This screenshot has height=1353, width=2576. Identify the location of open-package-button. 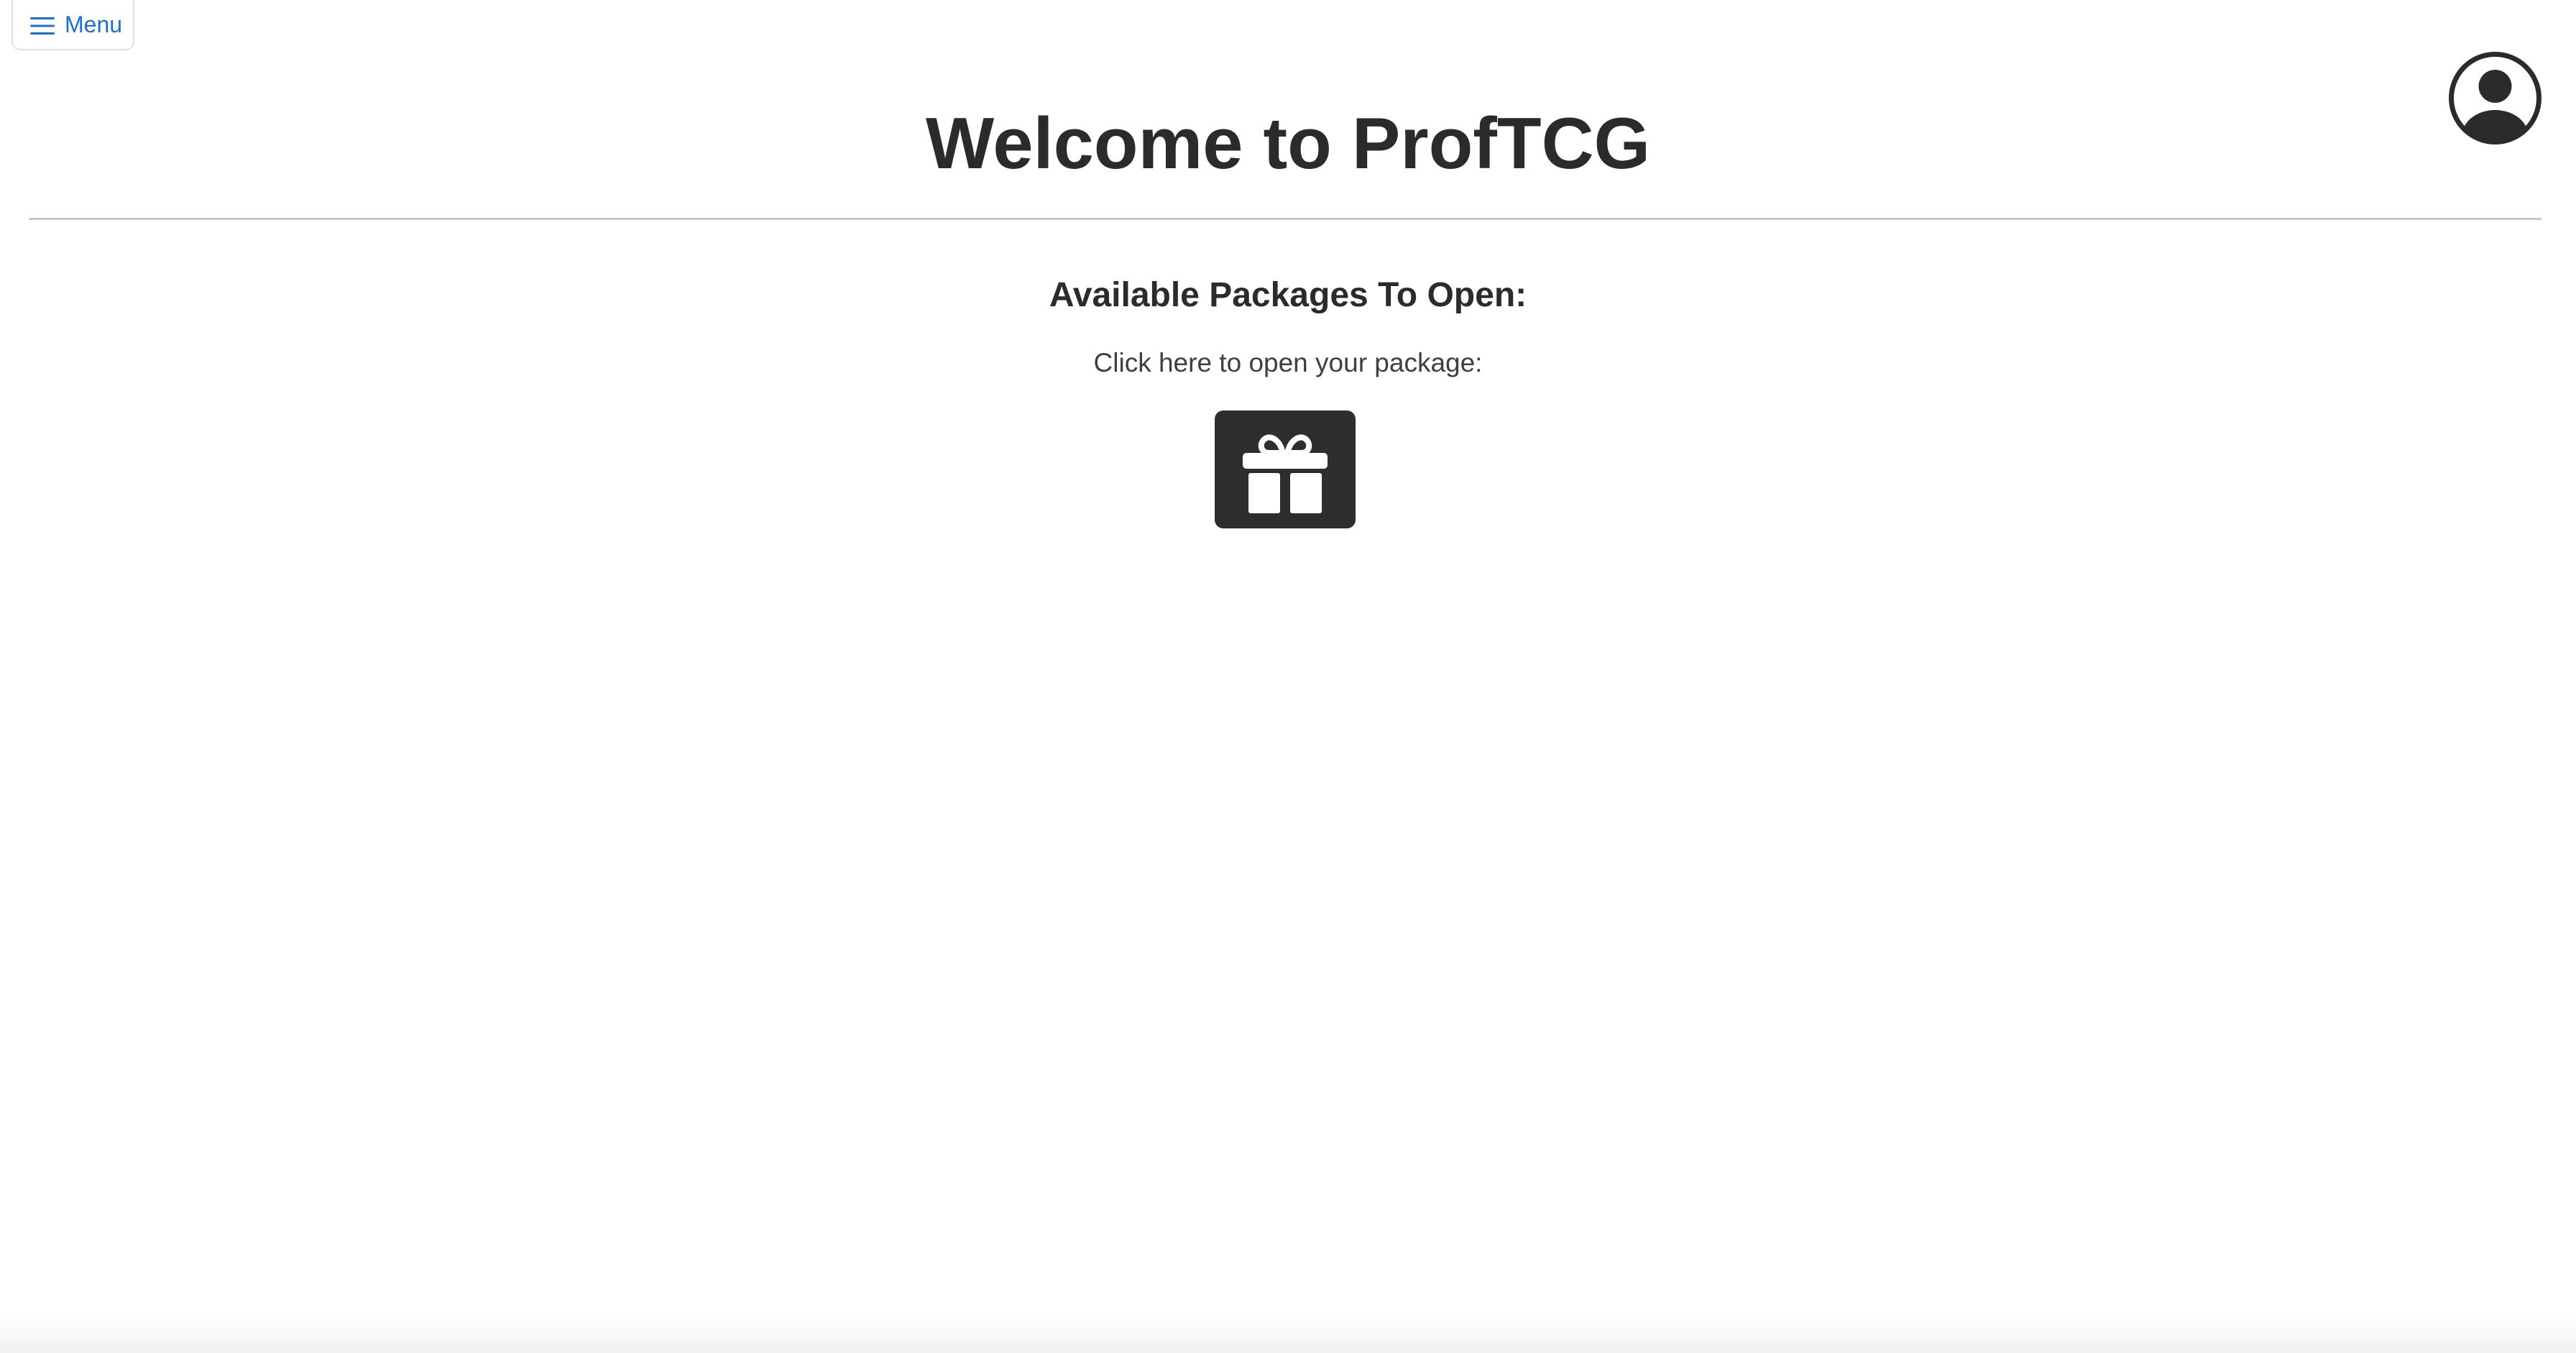
(1285, 469).